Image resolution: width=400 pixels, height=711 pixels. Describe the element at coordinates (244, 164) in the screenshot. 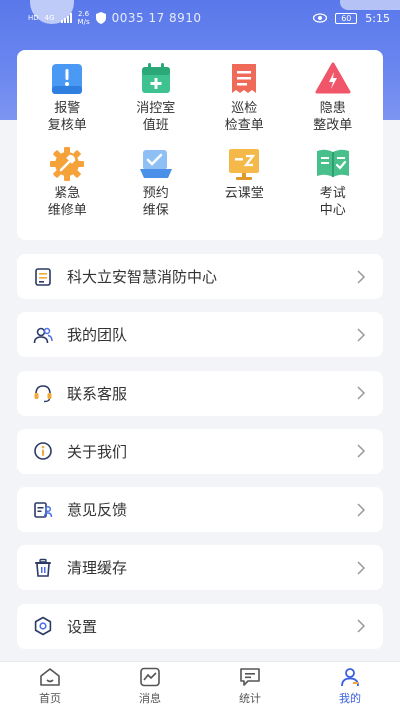

I see `cloud-class-icon` at that location.